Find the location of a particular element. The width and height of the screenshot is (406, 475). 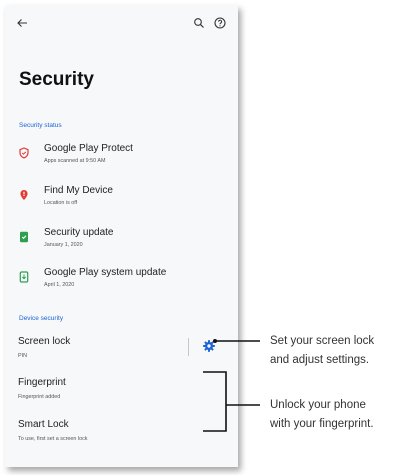

callout-line: and adjust settings. is located at coordinates (320, 360).